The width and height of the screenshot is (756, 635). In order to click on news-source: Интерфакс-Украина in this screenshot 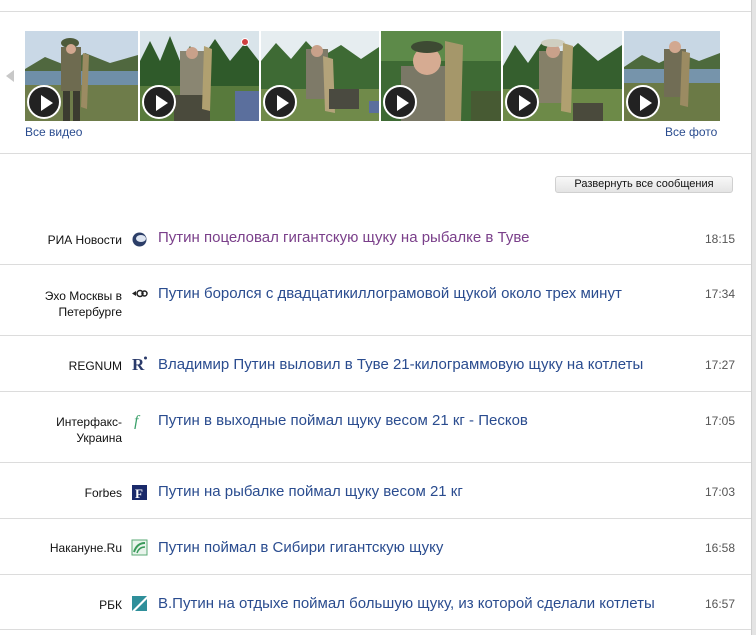, I will do `click(89, 430)`.